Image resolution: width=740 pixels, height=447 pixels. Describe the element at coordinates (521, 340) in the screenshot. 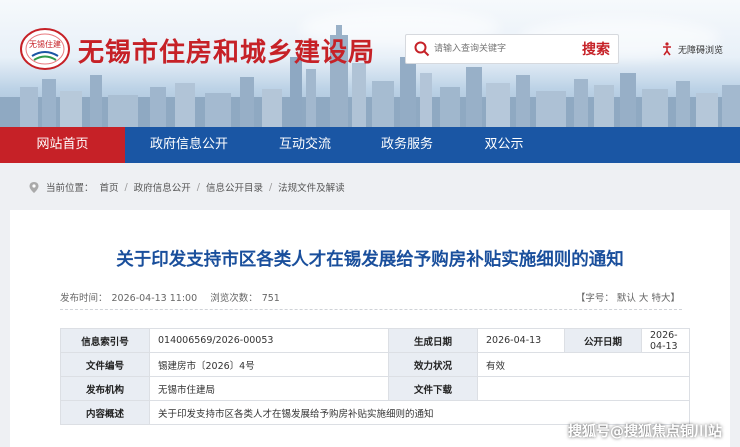

I see `generated-value: 2026-04-13` at that location.